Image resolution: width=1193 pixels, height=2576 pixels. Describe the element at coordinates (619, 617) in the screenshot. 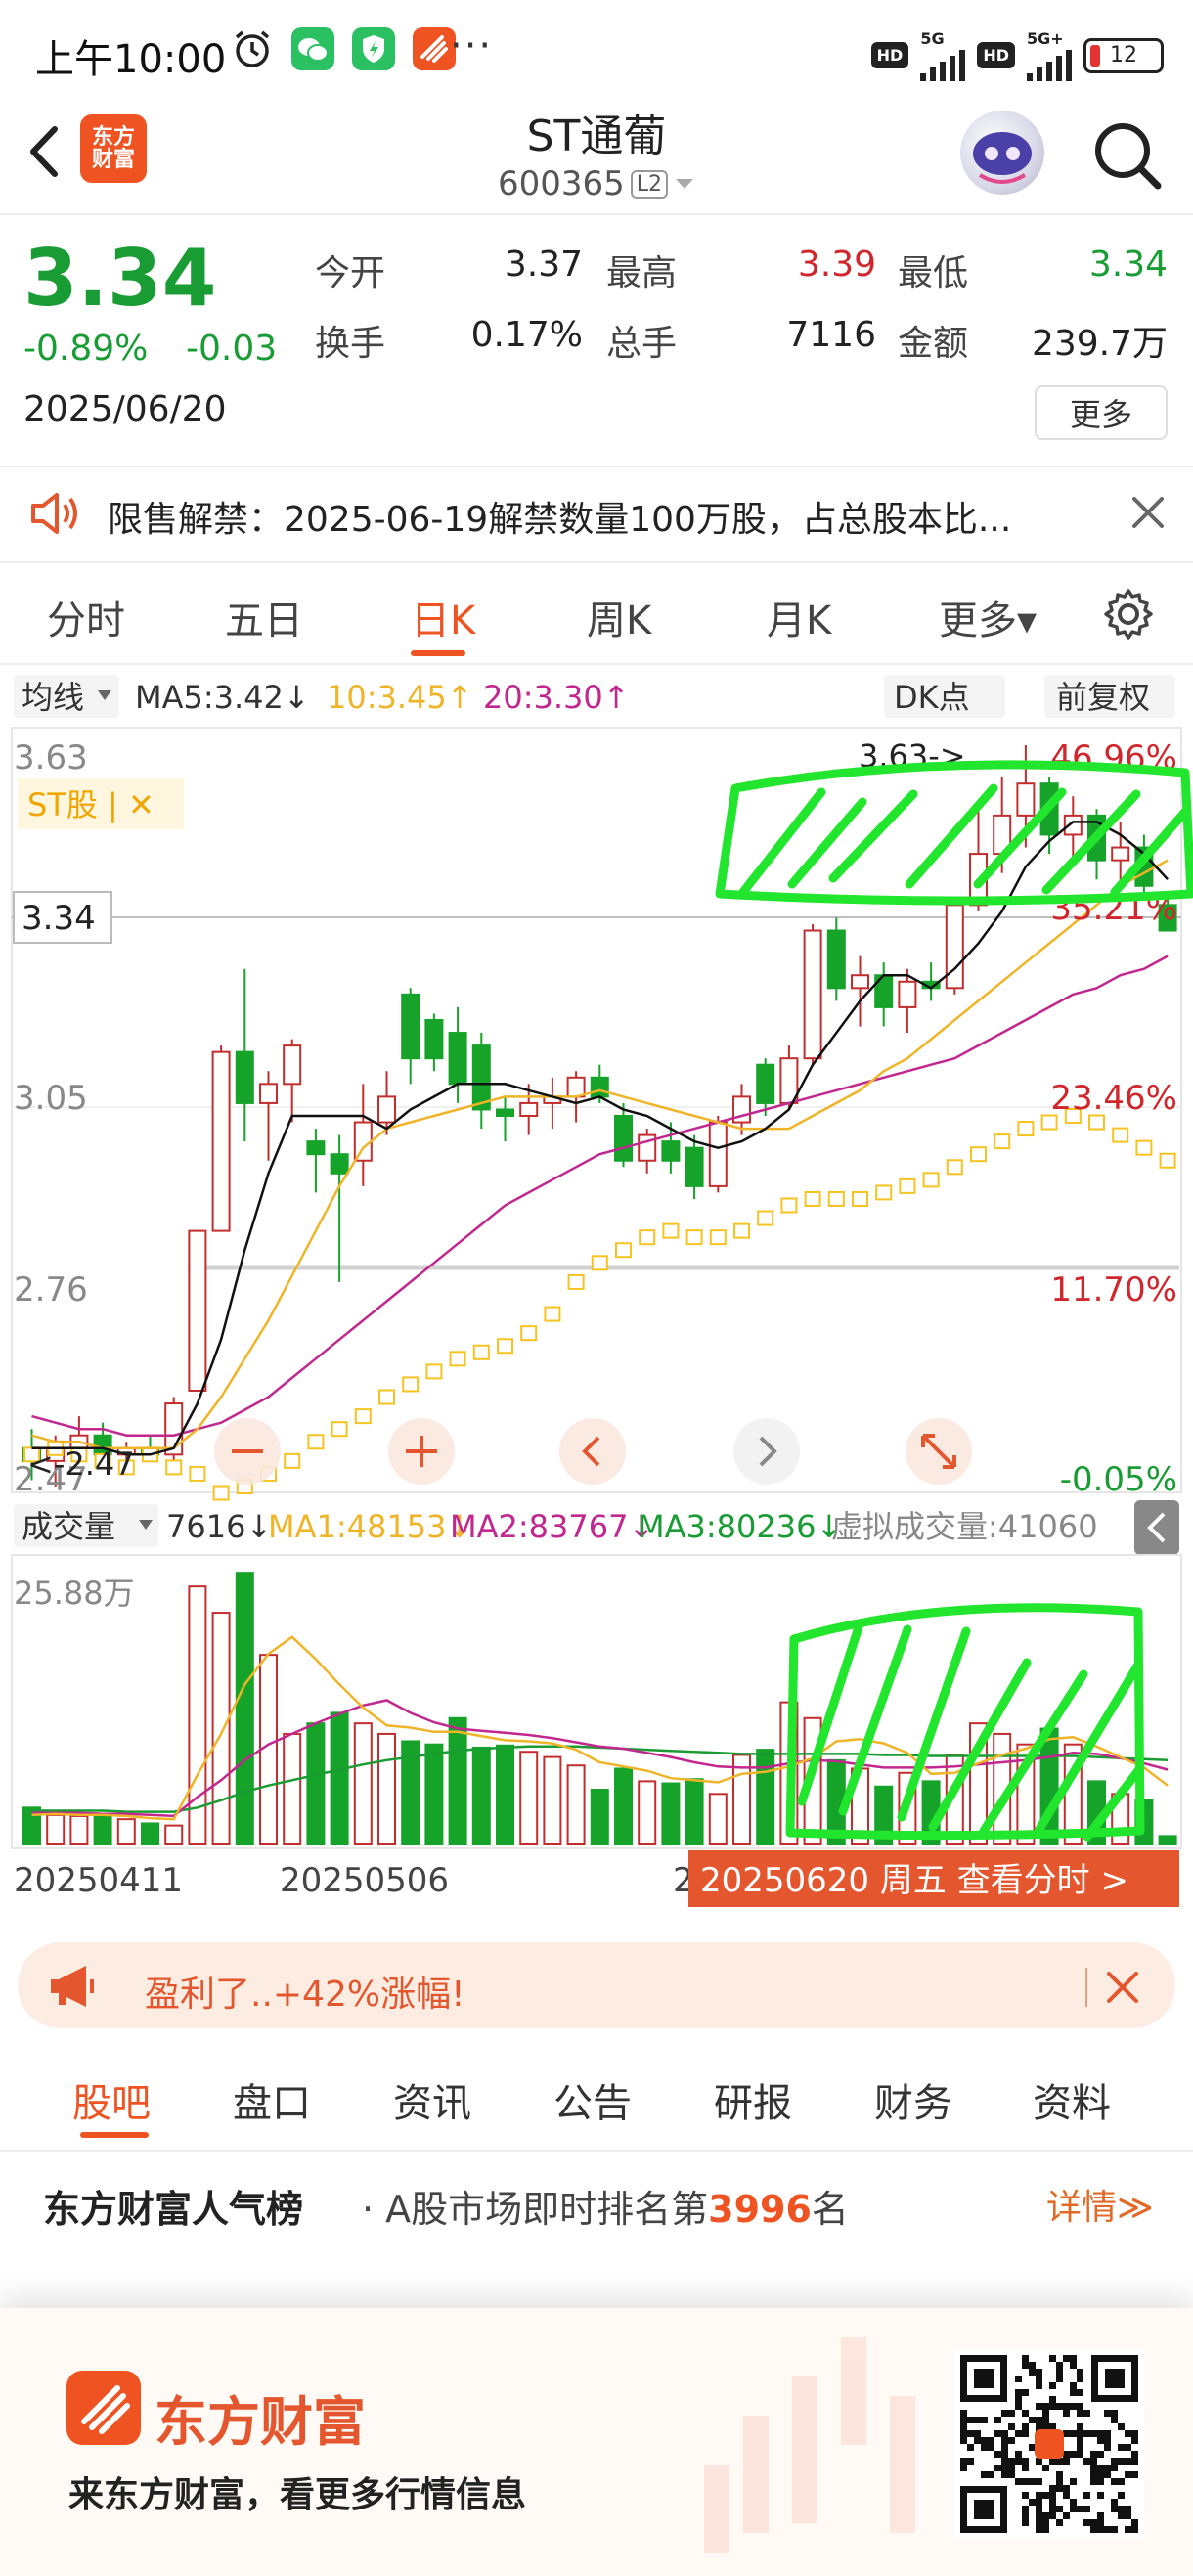

I see `tab-weekly-k: 周K` at that location.